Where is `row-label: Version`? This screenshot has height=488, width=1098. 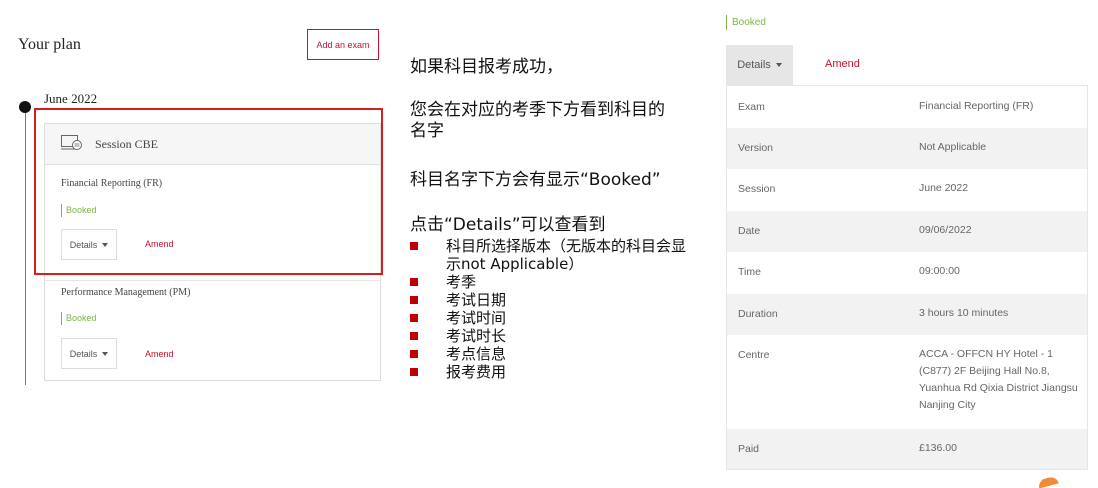 row-label: Version is located at coordinates (756, 148).